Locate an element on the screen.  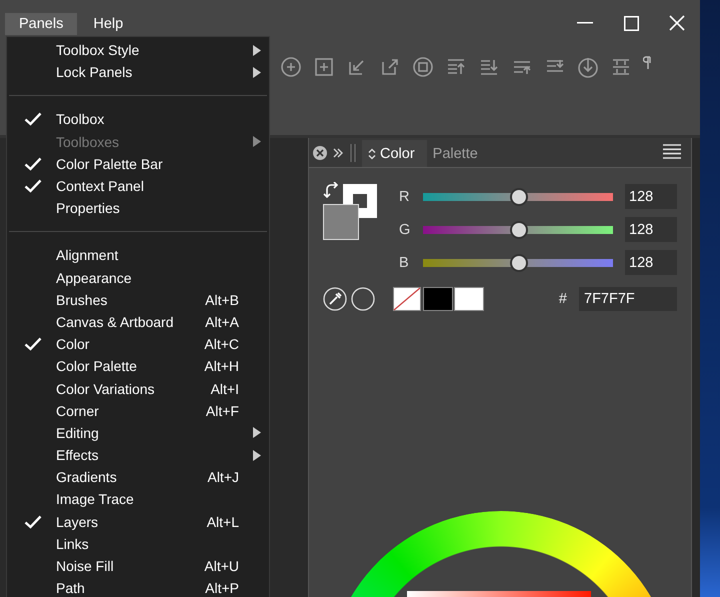
circle-icon is located at coordinates (363, 299).